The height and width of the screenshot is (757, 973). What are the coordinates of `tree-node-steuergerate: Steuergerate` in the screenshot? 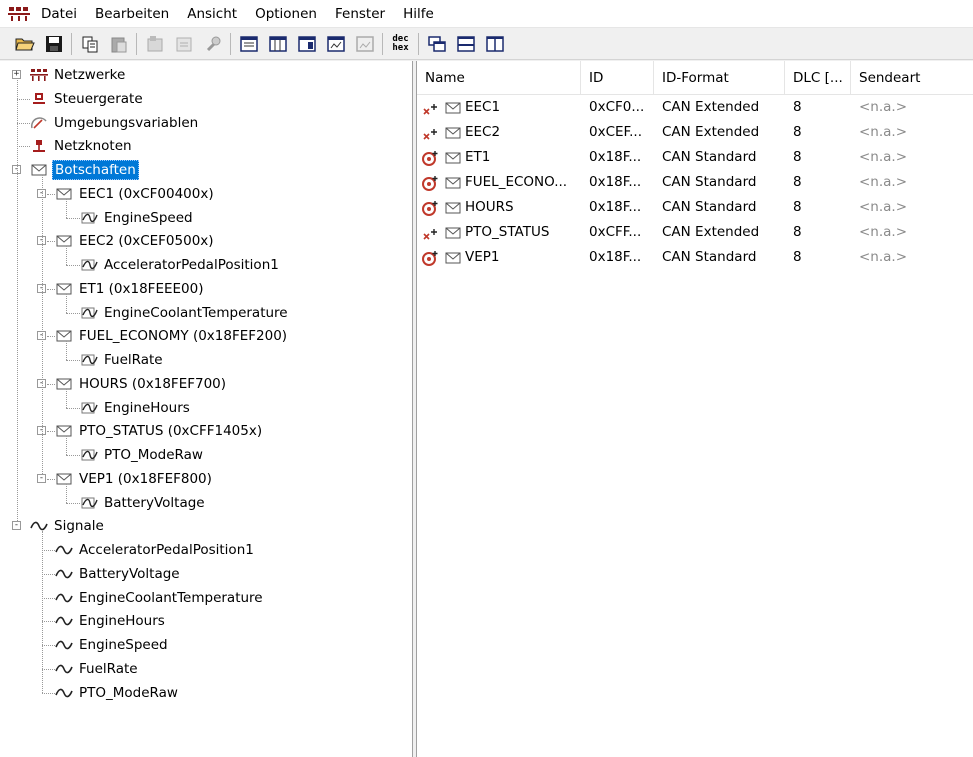 It's located at (87, 99).